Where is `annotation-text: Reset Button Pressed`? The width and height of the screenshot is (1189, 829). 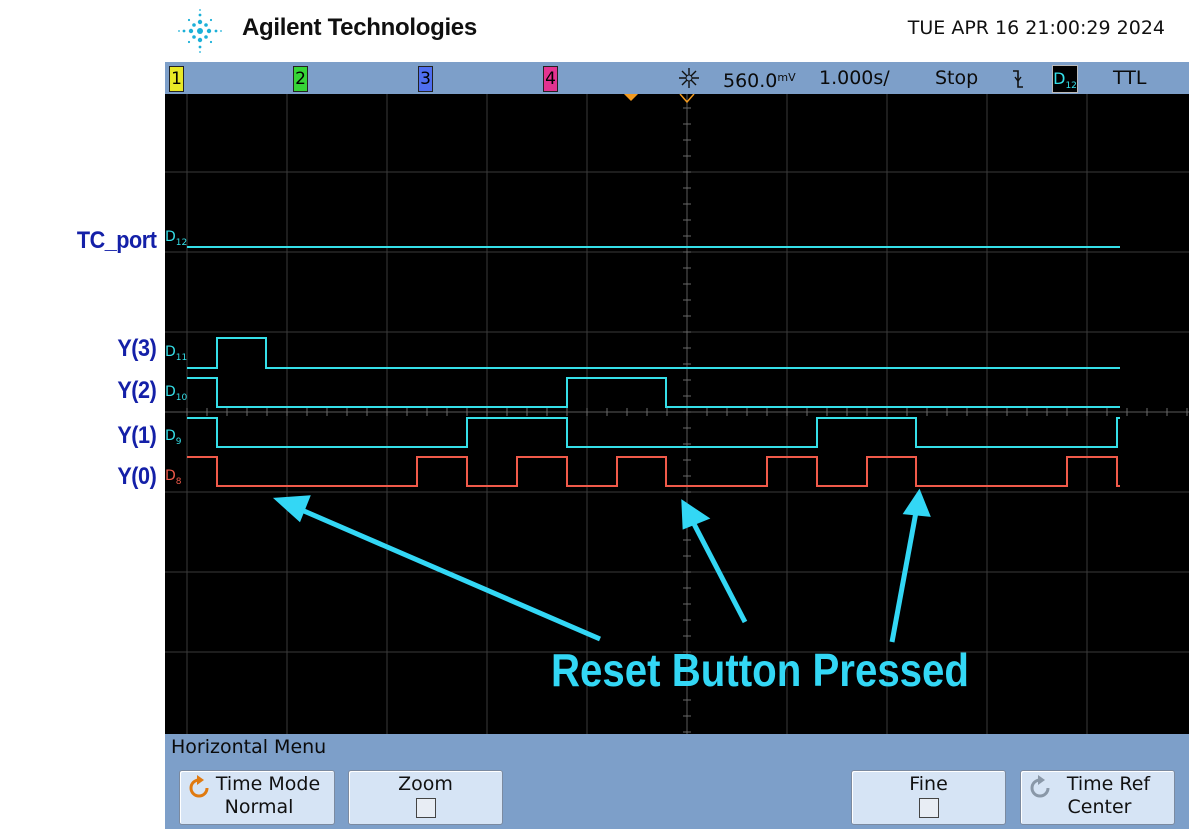
annotation-text: Reset Button Pressed is located at coordinates (760, 670).